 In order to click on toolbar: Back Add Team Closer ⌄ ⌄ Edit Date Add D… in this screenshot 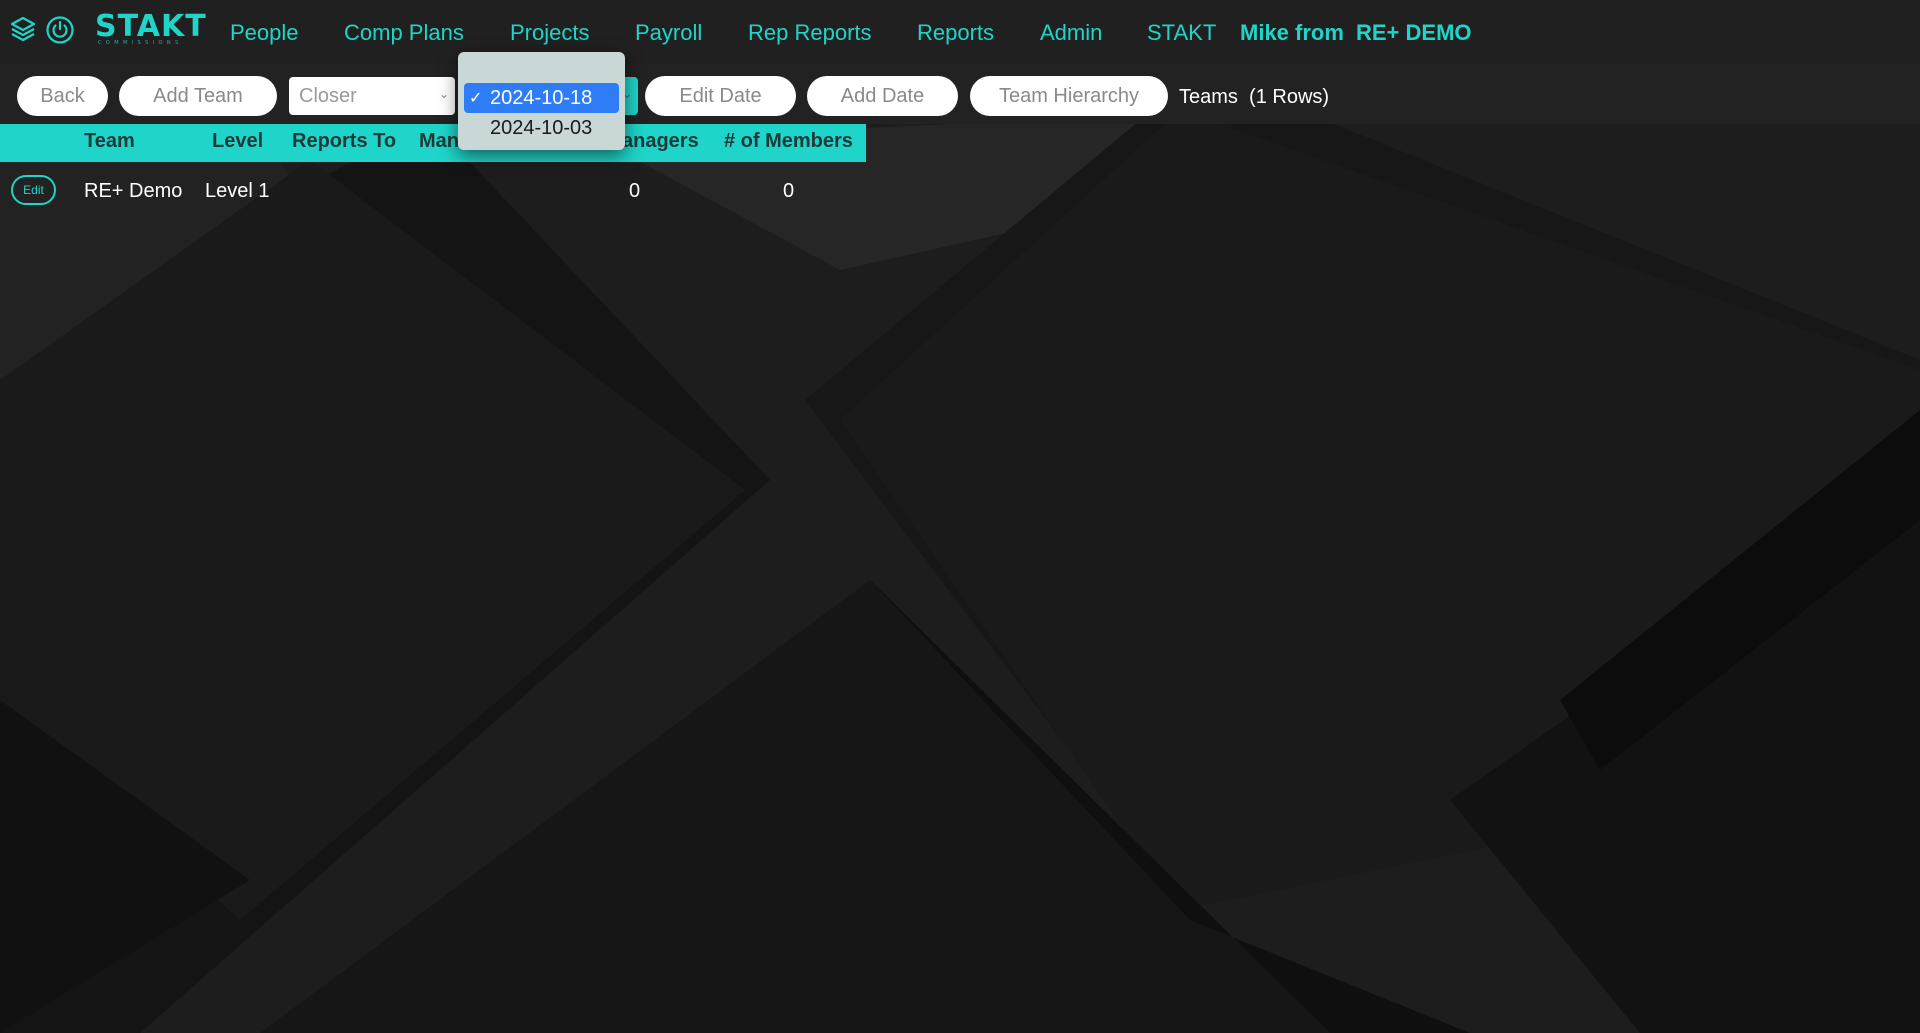, I will do `click(960, 94)`.